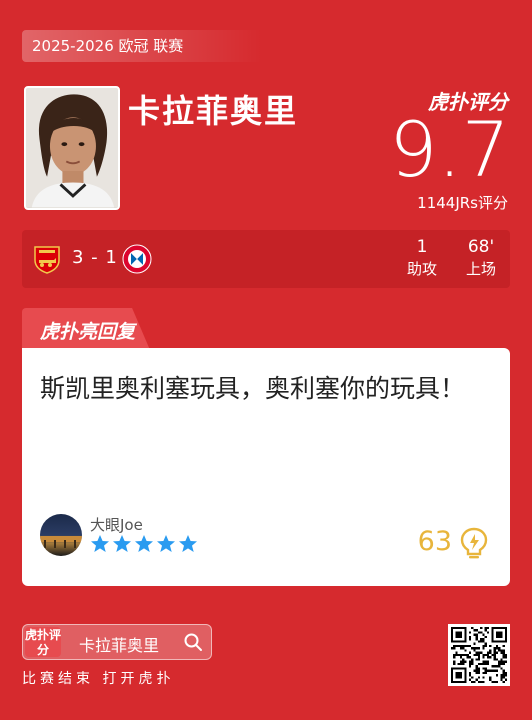 This screenshot has width=532, height=720. What do you see at coordinates (213, 111) in the screenshot?
I see `player-name: 卡拉菲奥里` at bounding box center [213, 111].